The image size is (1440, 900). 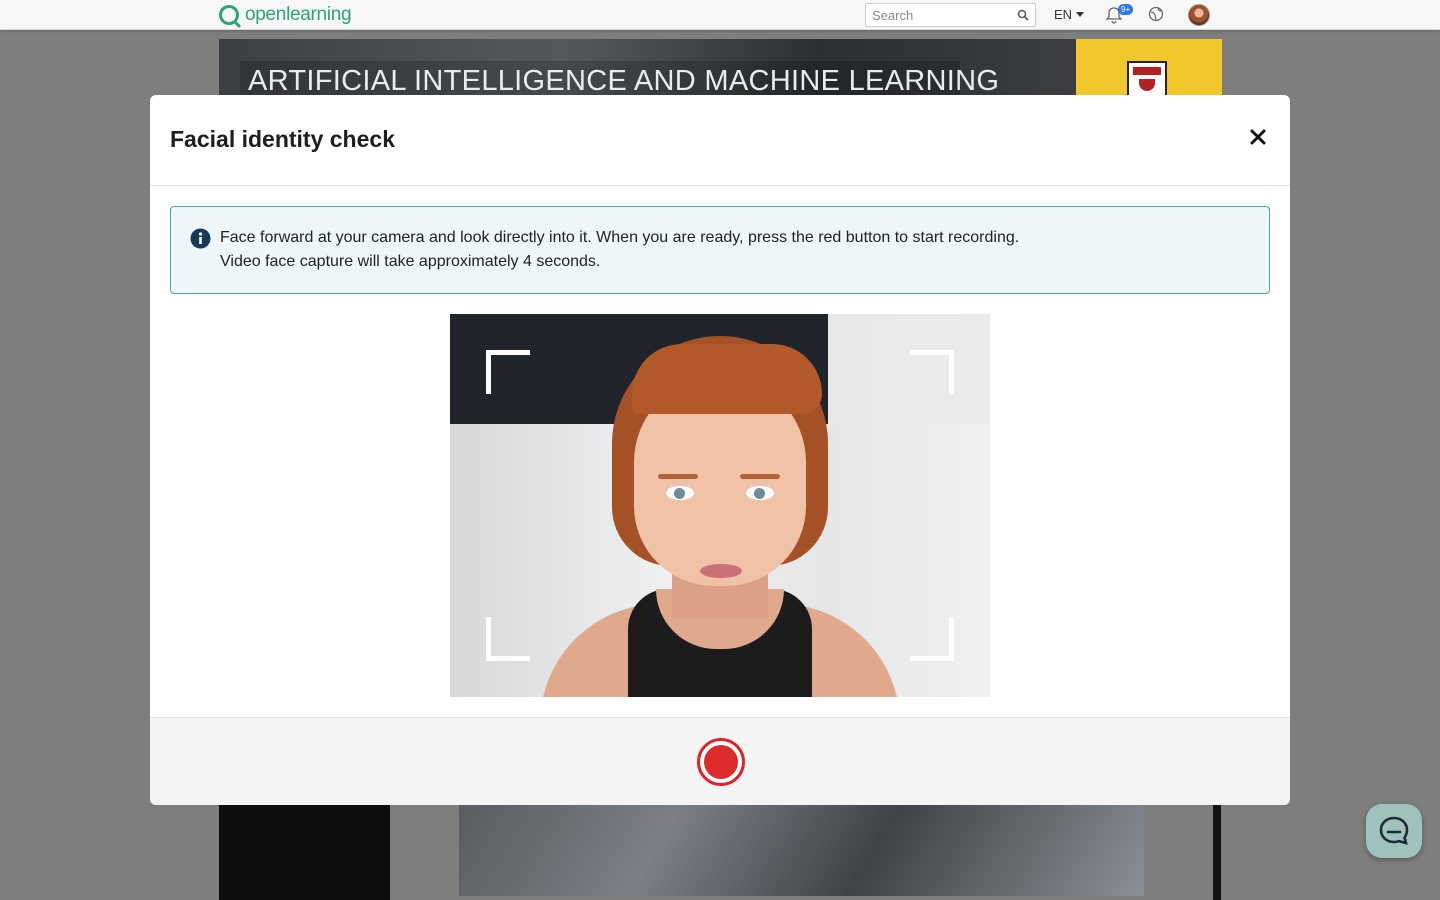 I want to click on language-label: EN, so click(x=1063, y=14).